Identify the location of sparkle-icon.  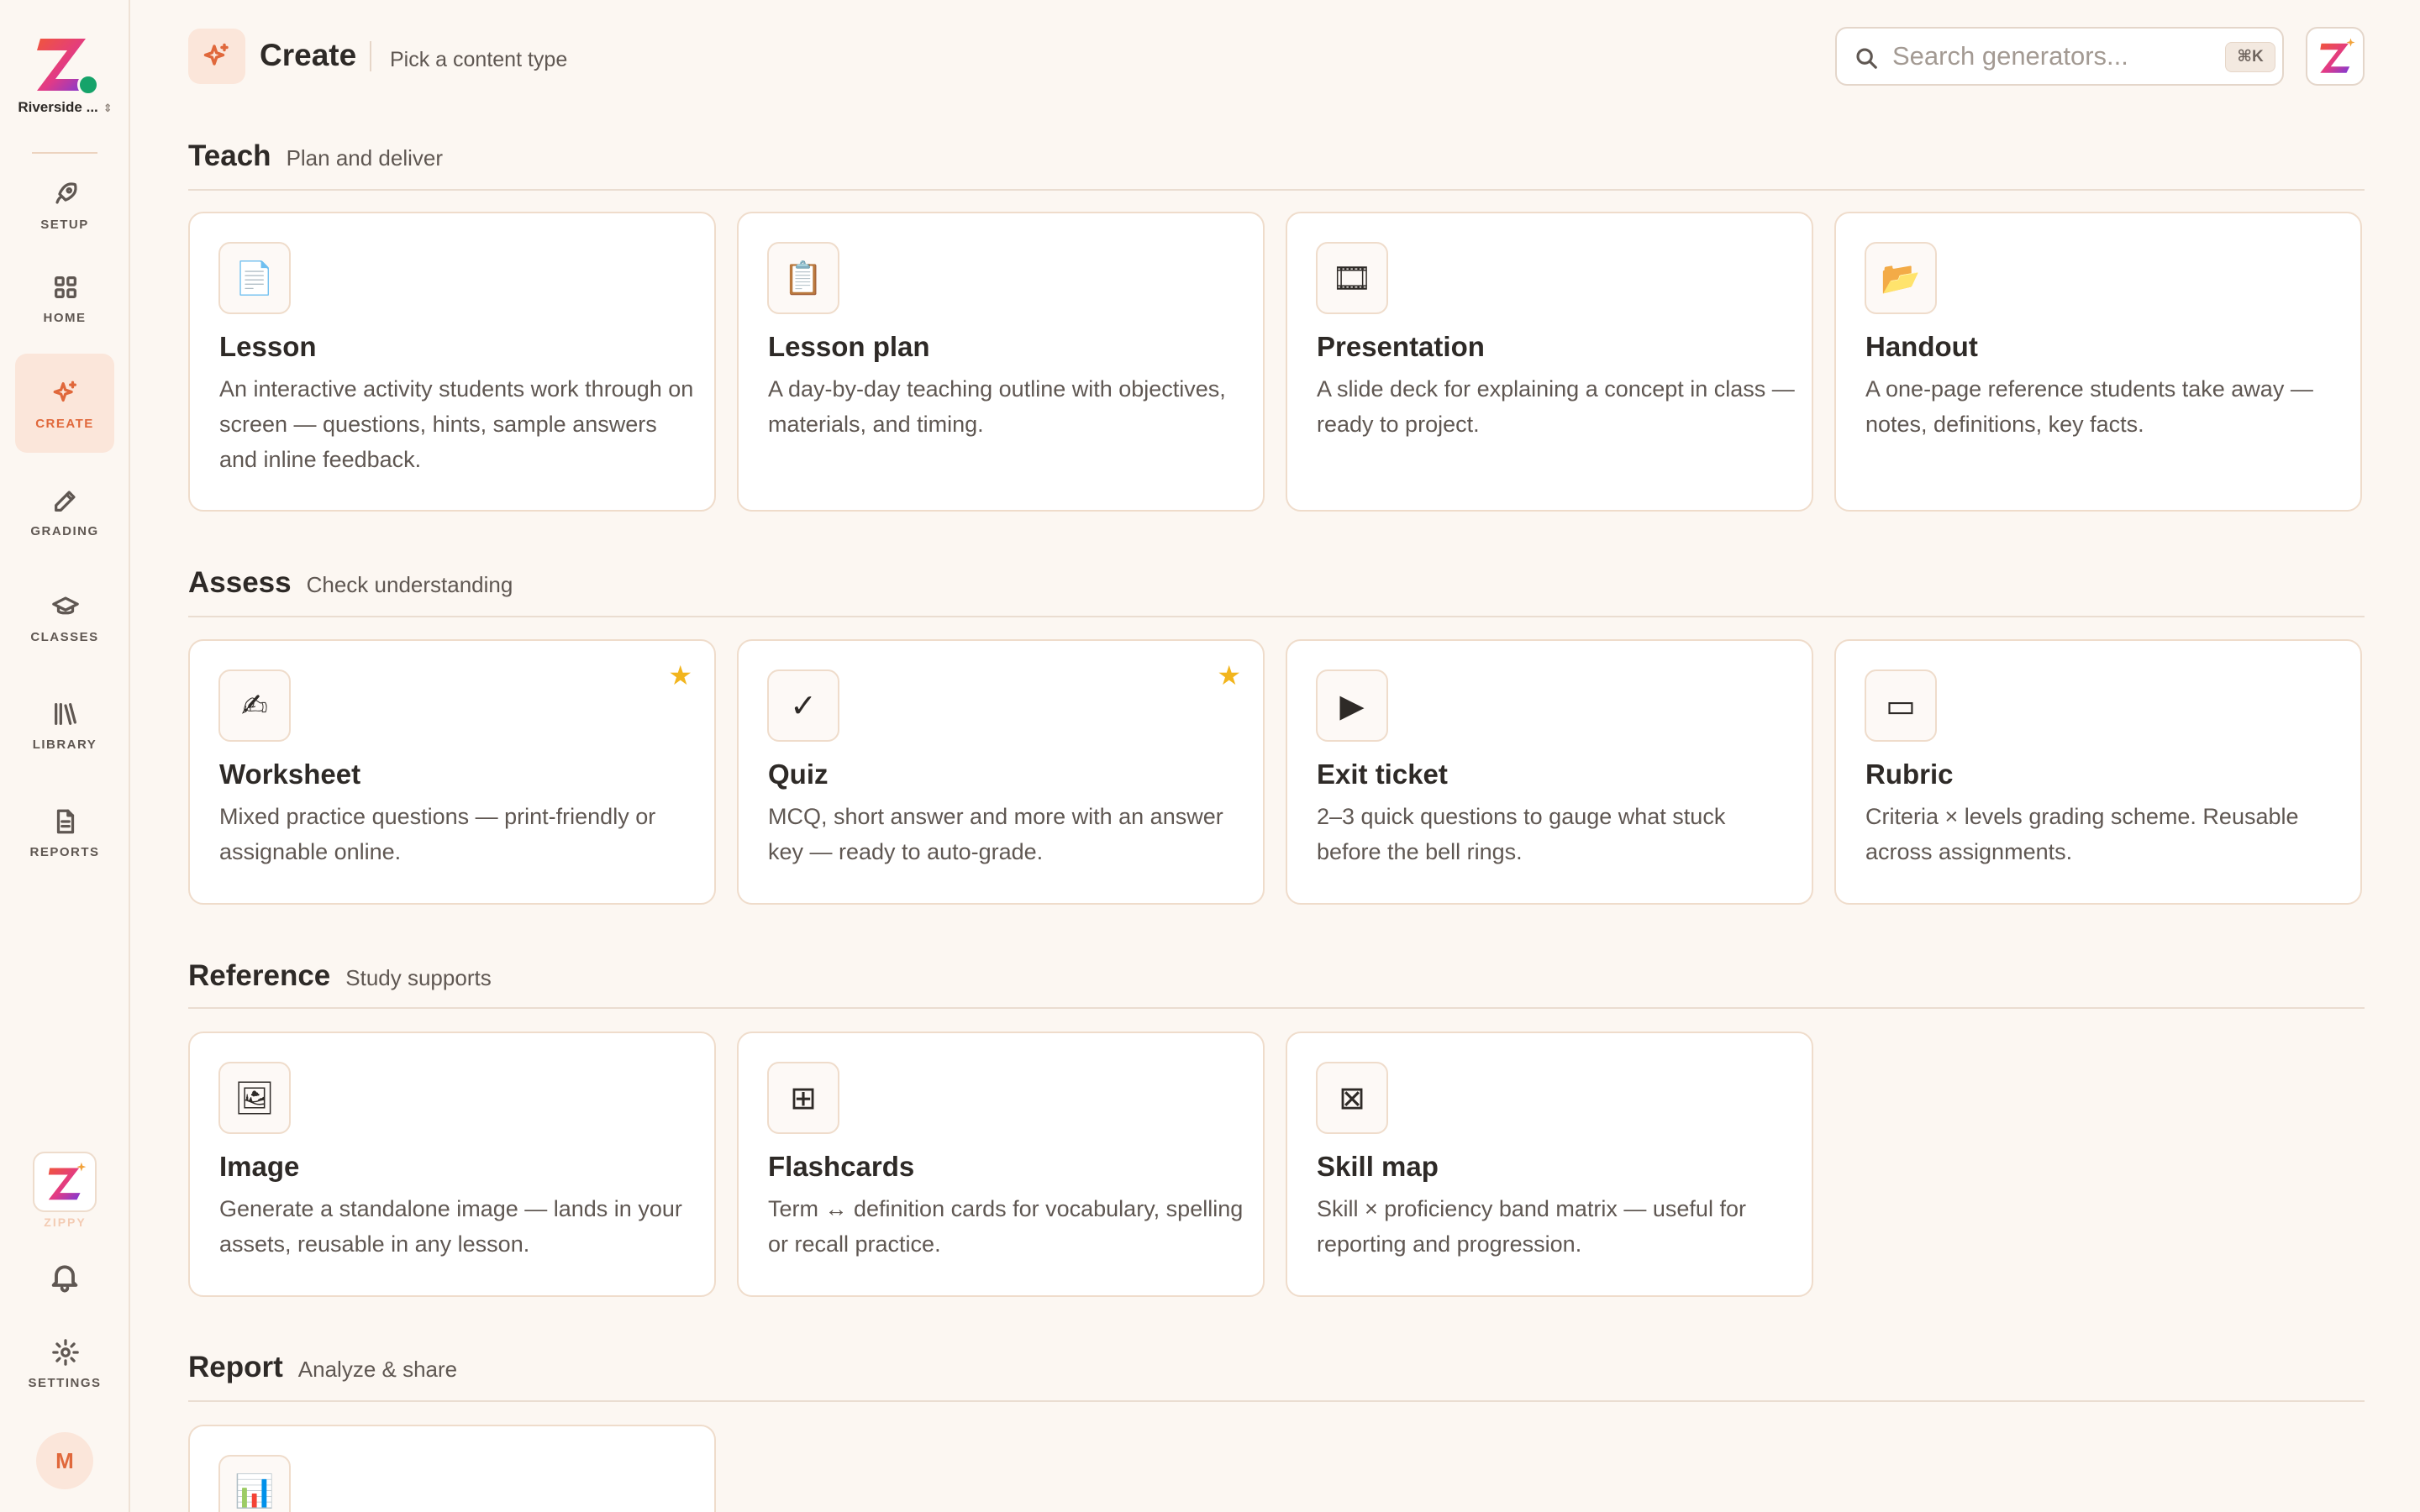
(64, 391).